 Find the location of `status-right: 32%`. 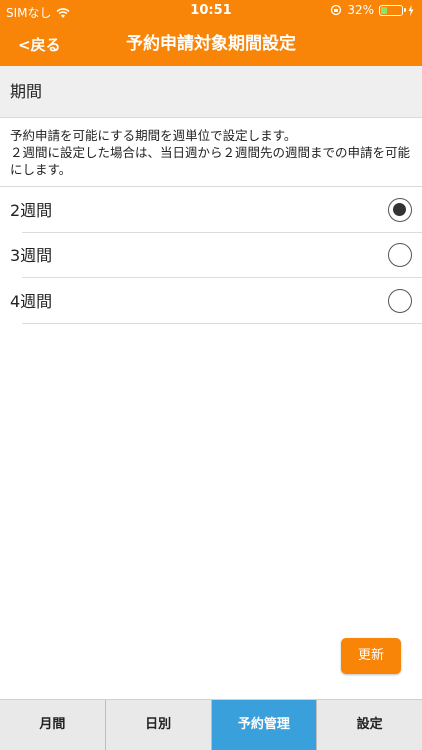

status-right: 32% is located at coordinates (372, 10).